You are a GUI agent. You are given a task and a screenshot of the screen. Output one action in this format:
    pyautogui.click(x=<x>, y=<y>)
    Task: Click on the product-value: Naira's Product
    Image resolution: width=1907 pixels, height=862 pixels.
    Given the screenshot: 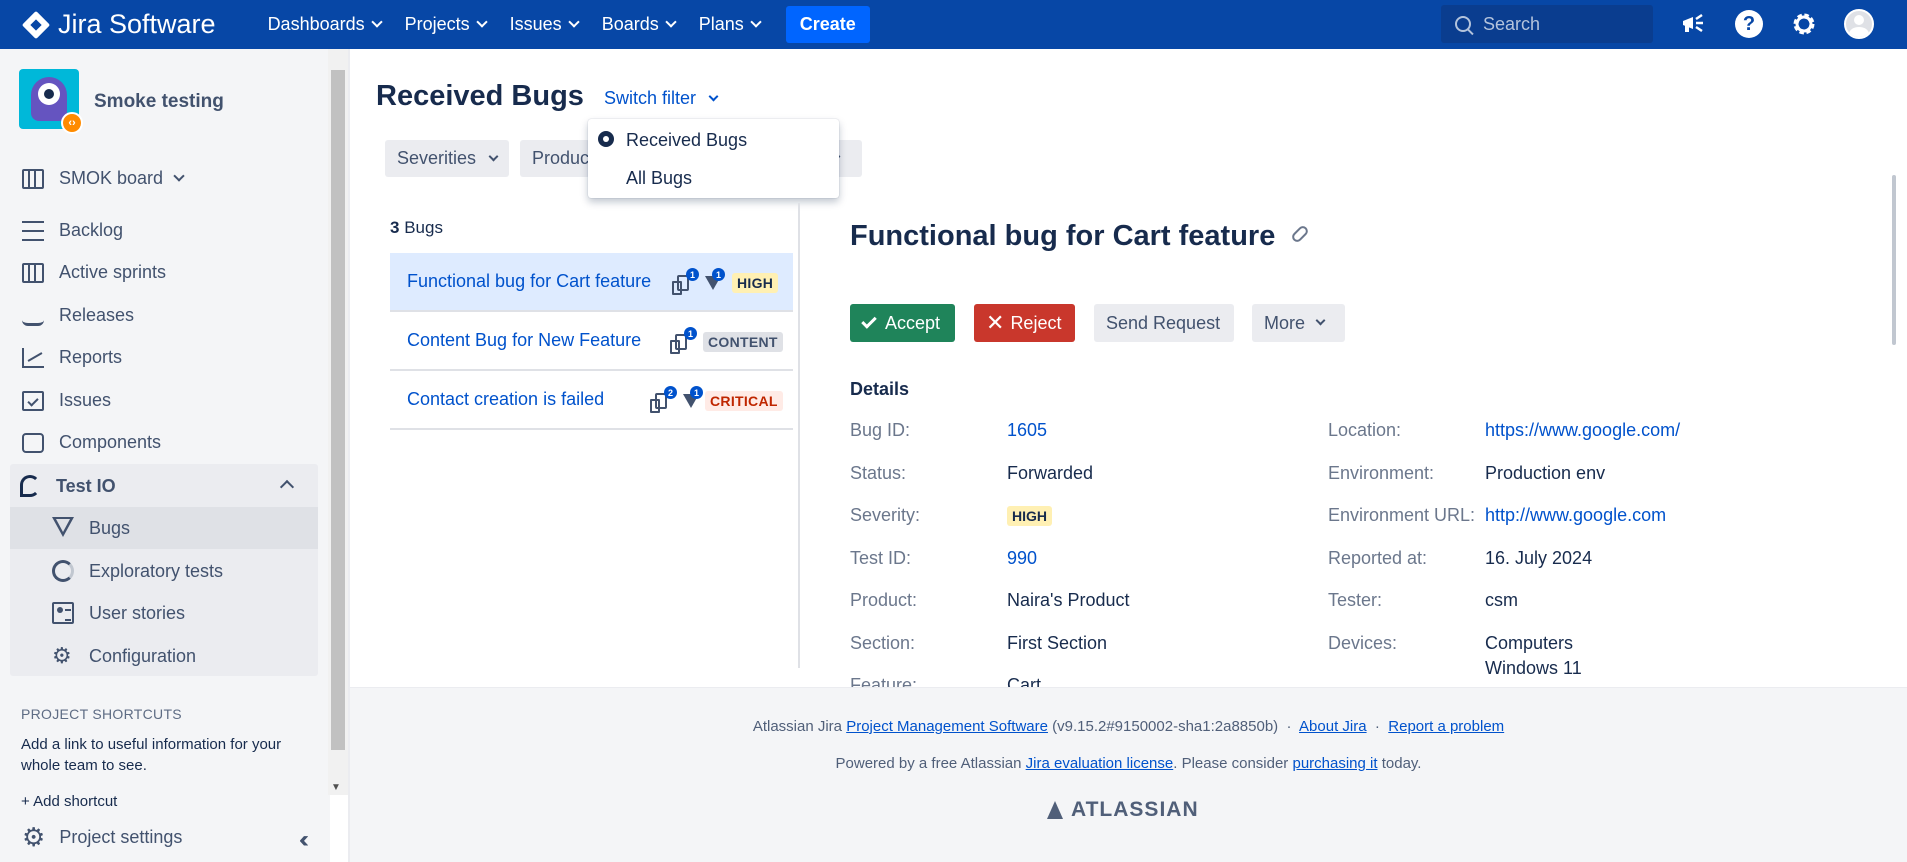 What is the action you would take?
    pyautogui.click(x=1068, y=600)
    